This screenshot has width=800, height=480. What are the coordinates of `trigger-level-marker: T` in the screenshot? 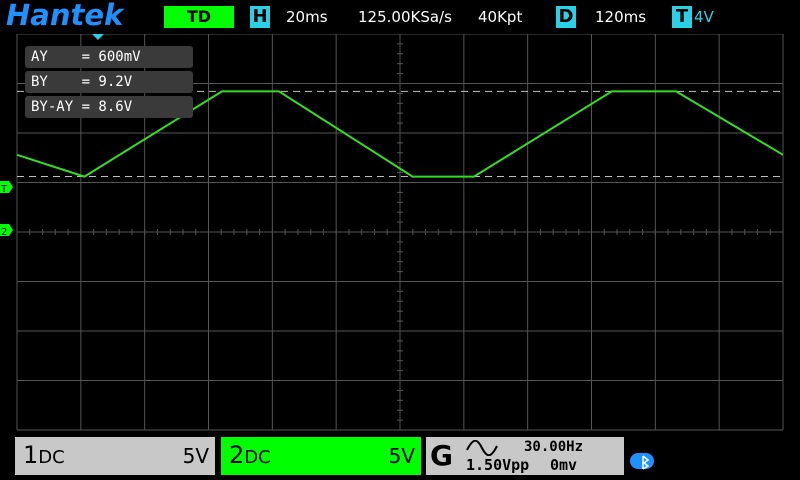 It's located at (6, 188).